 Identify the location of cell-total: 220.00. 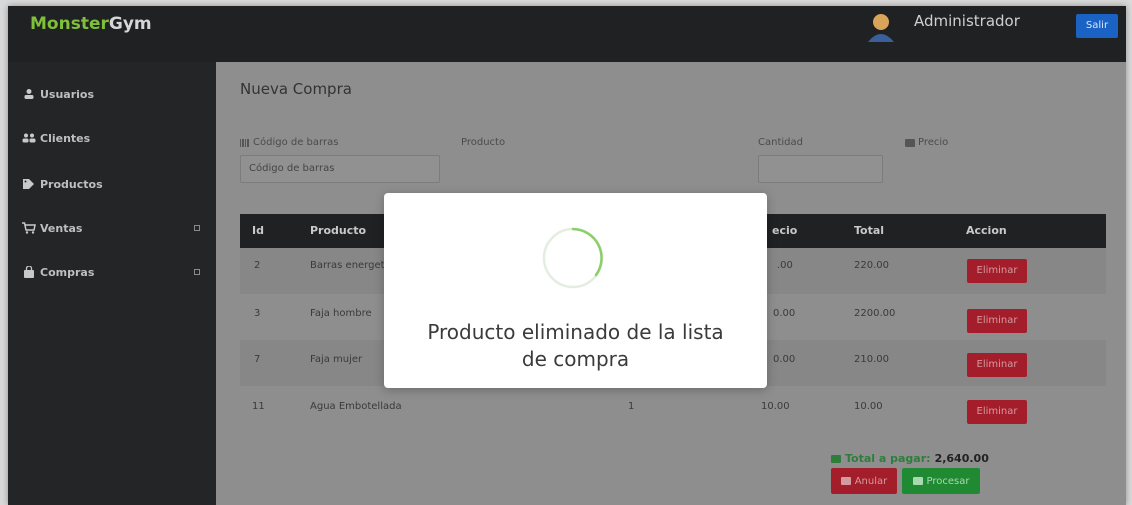
(871, 265).